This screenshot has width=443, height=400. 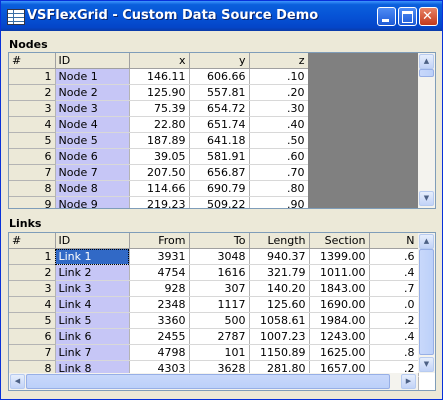 I want to click on row-number-cell: 8, so click(x=32, y=188).